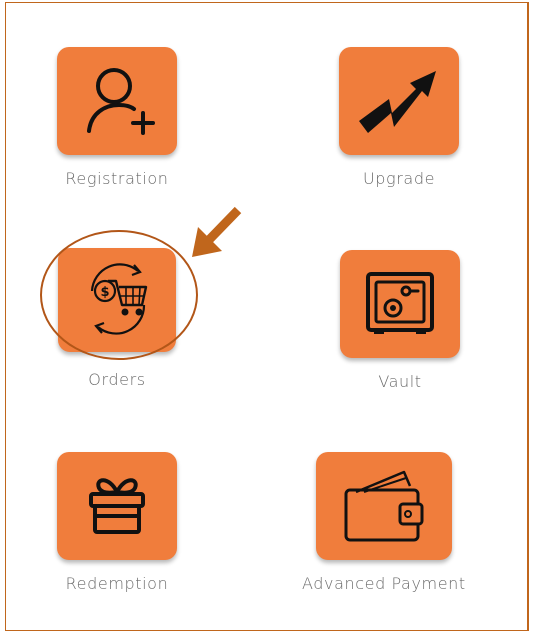 The height and width of the screenshot is (633, 535). I want to click on vault-label: Vault, so click(400, 381).